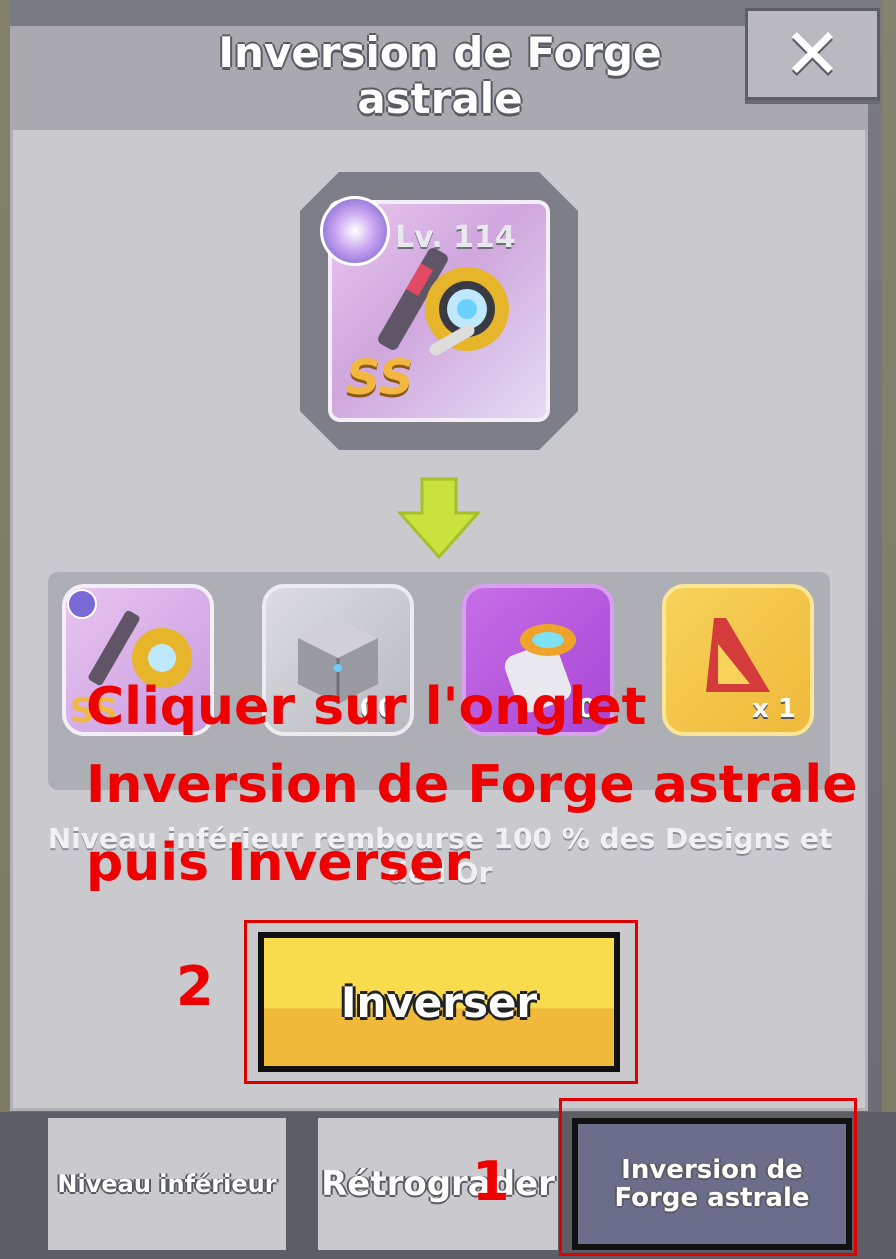  I want to click on background-strip-right, so click(889, 629).